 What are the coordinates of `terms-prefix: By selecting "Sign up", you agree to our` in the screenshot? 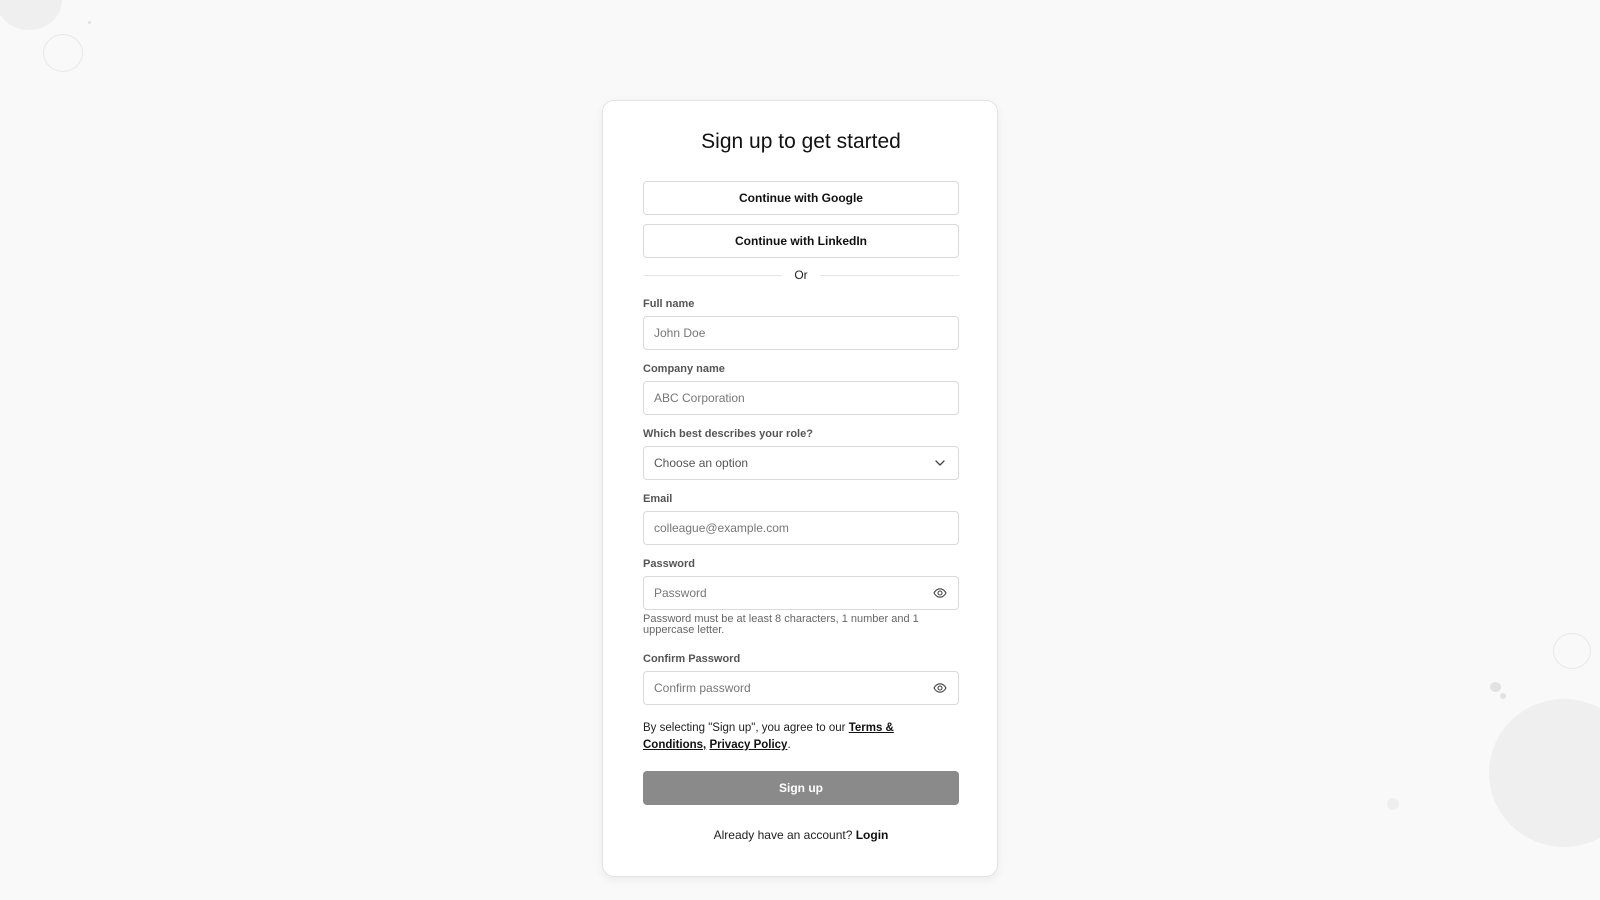 It's located at (746, 728).